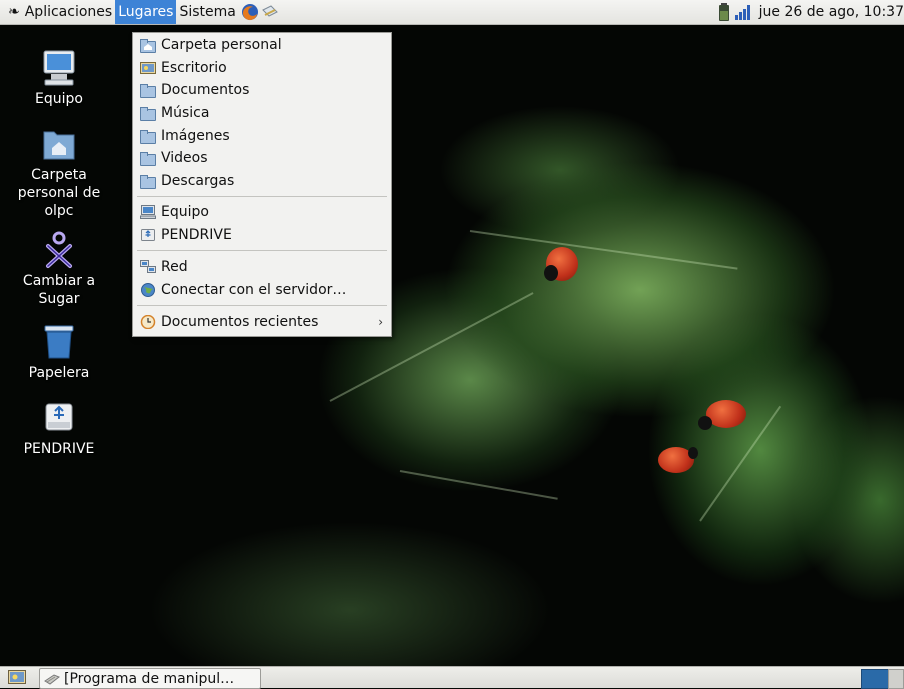 The width and height of the screenshot is (904, 689). Describe the element at coordinates (262, 158) in the screenshot. I see `menu-item-videos: Videos` at that location.